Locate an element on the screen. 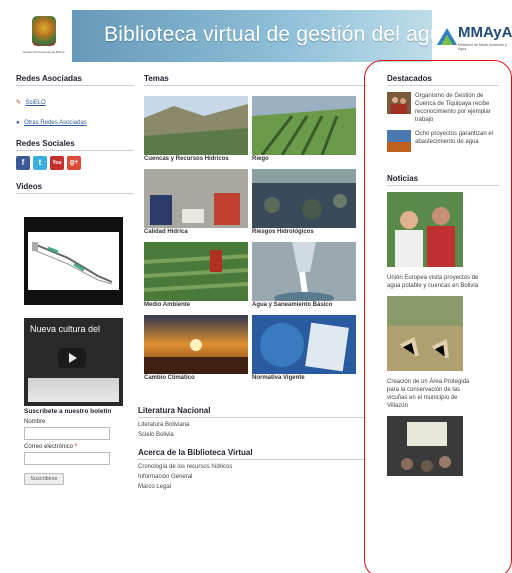  youtube-icon: You is located at coordinates (57, 163).